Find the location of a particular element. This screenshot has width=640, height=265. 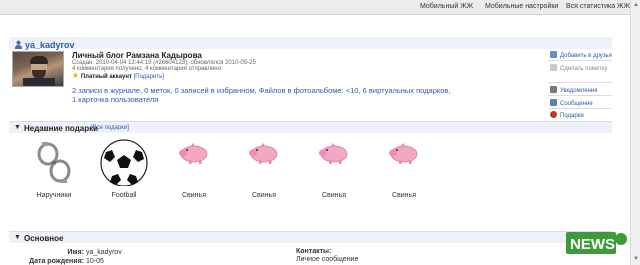

gift-account-link: [Подарить] is located at coordinates (149, 77).